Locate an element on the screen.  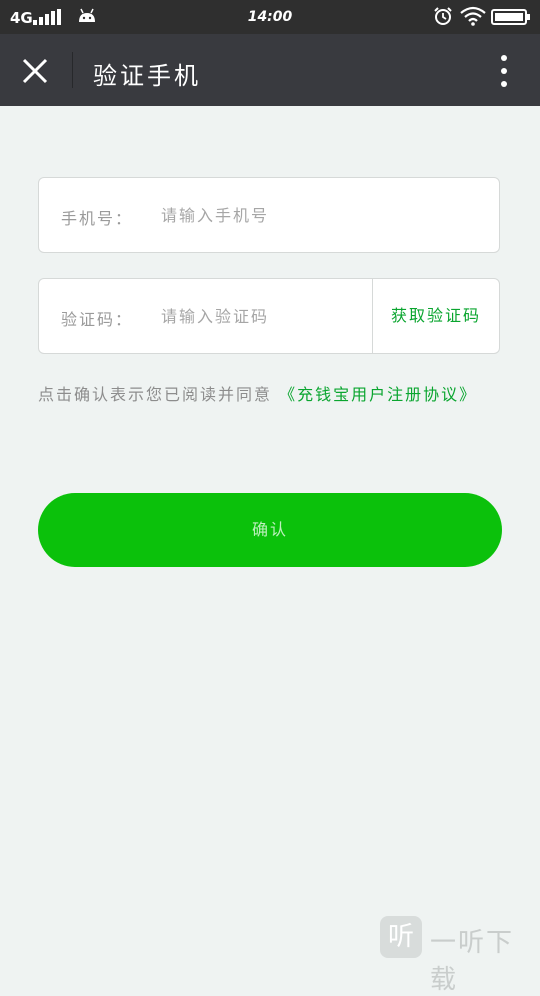
agreement-text: 点击确认表示您已阅读并同意 is located at coordinates (155, 394).